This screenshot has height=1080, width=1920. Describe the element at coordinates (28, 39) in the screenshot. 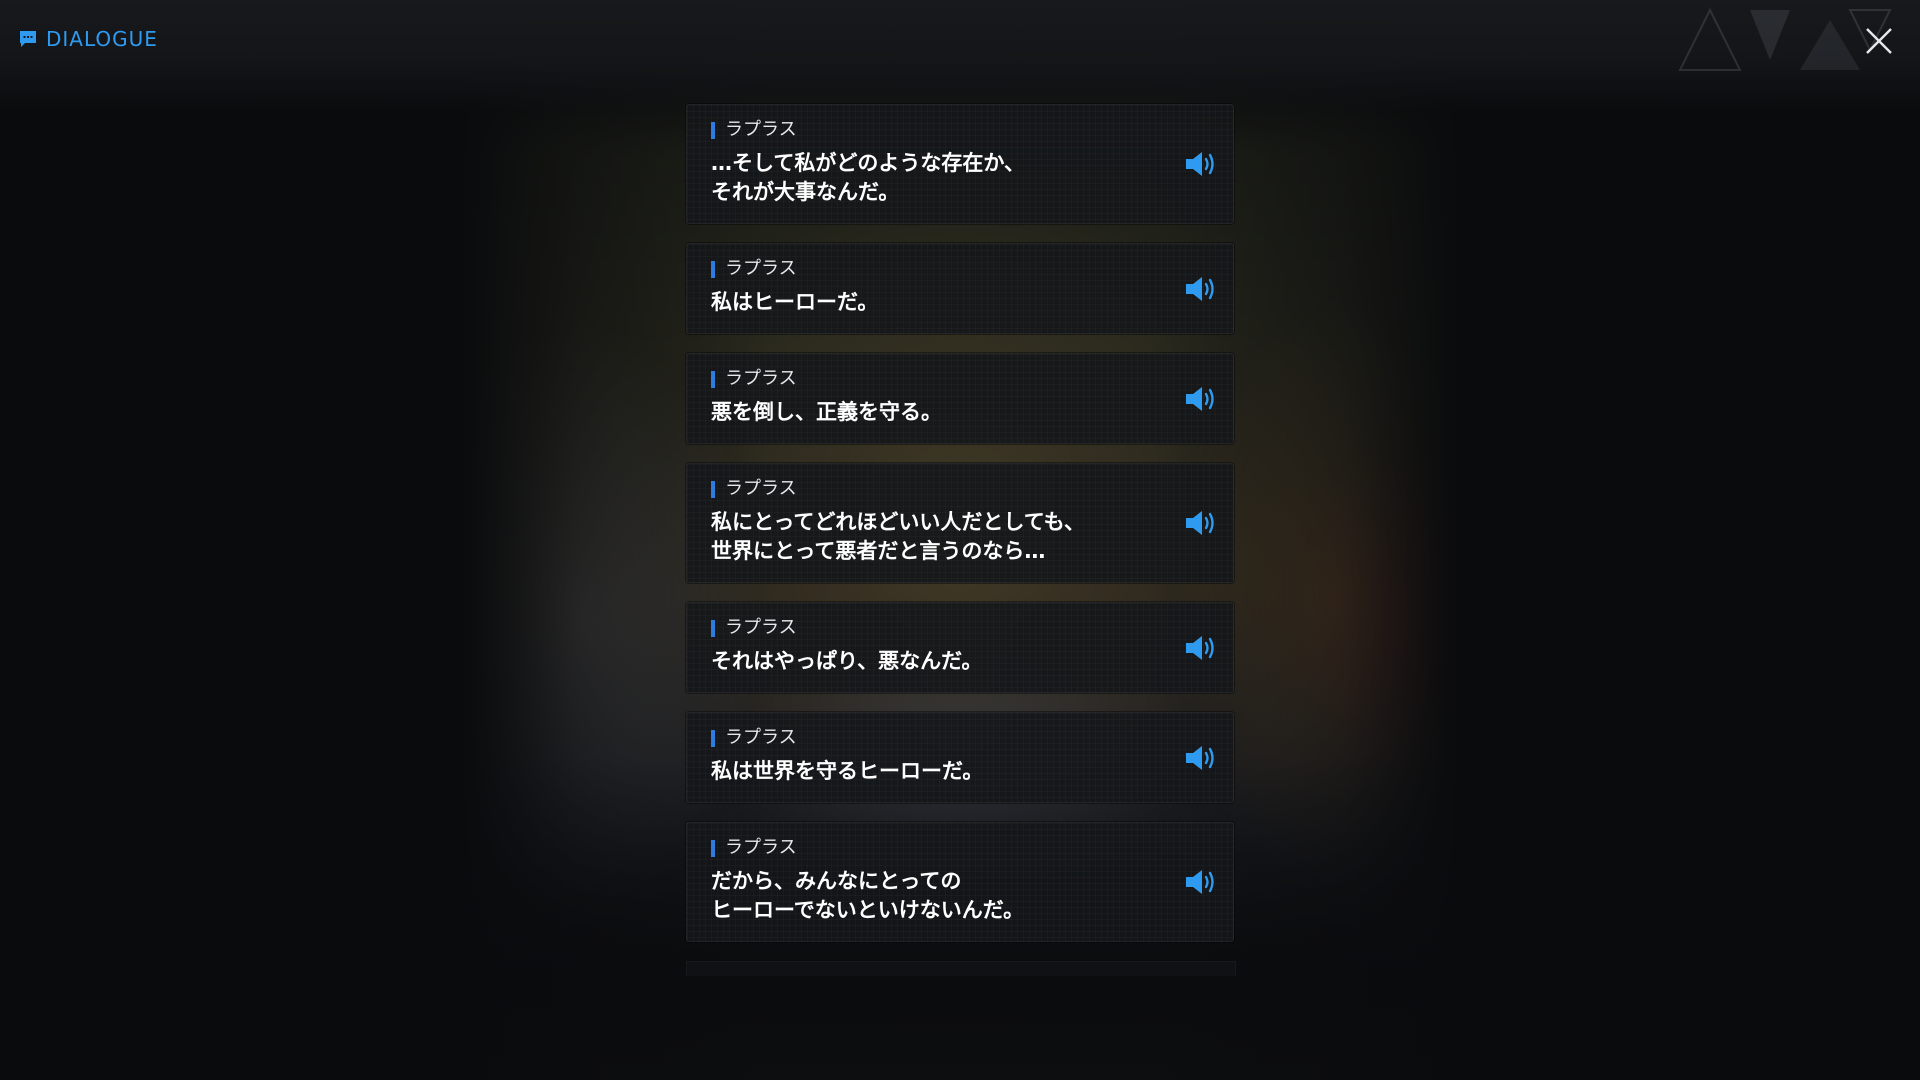

I see `chat-bubble-icon` at that location.